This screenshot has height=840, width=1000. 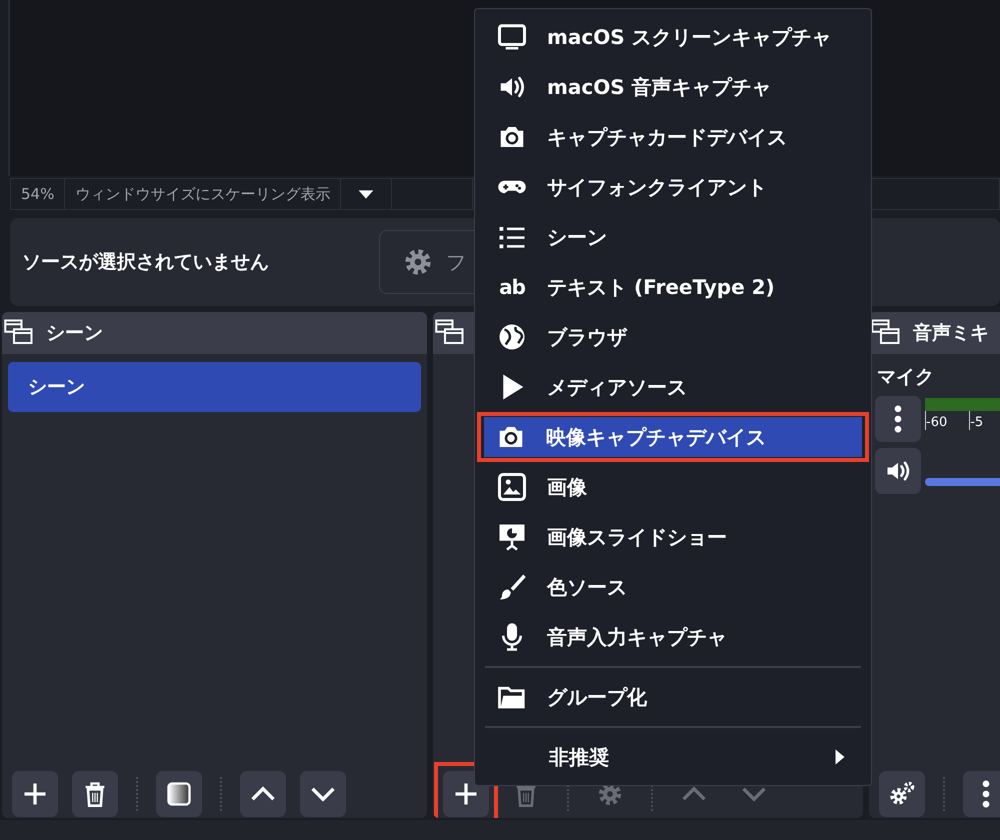 I want to click on trash-button, so click(x=95, y=794).